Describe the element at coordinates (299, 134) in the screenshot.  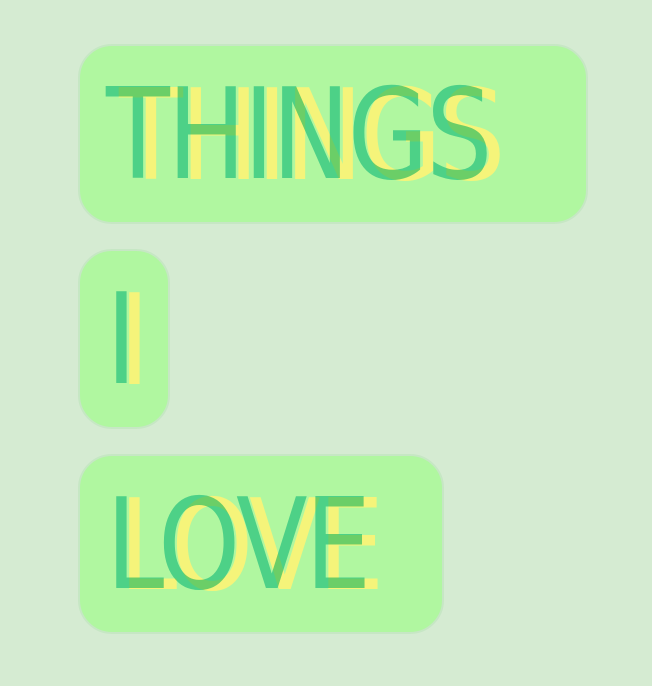
I see `word-things-text: THINGS` at that location.